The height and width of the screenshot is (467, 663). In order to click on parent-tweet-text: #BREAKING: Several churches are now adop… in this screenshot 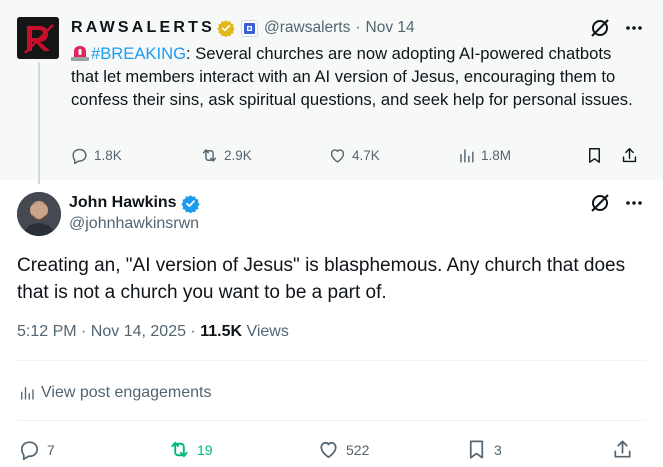, I will do `click(357, 76)`.